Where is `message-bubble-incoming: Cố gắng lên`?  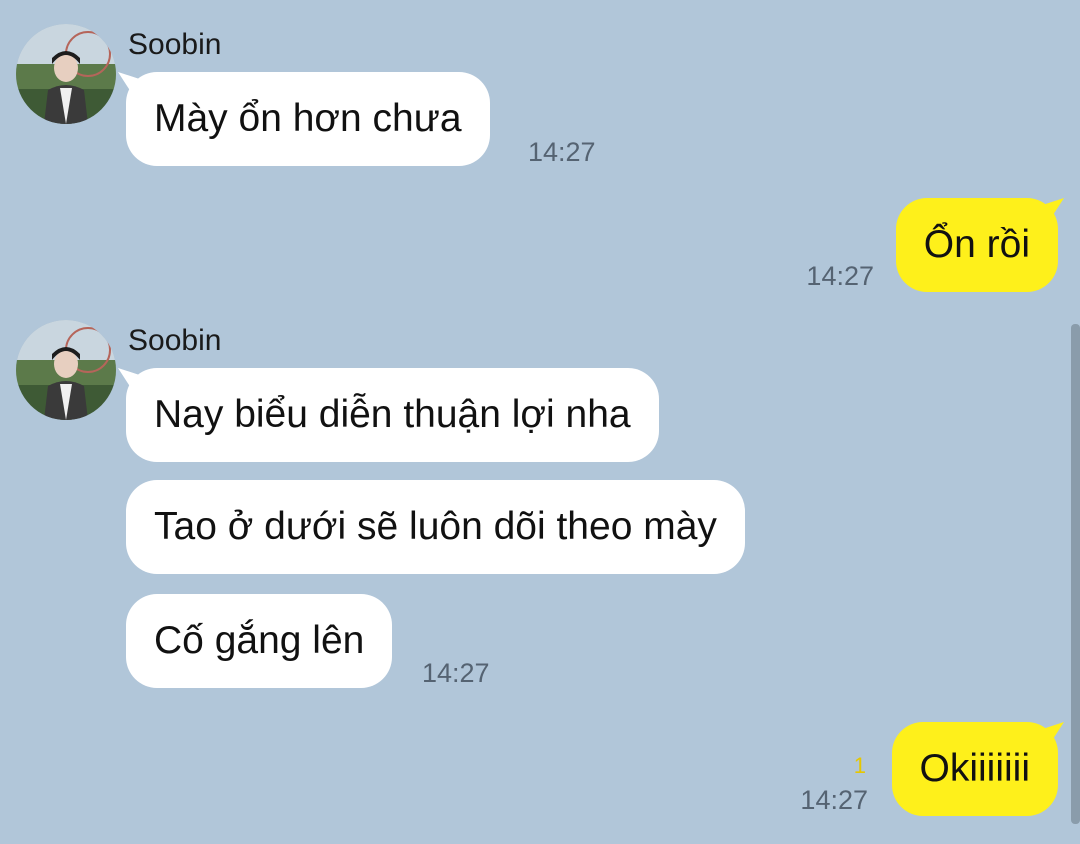 message-bubble-incoming: Cố gắng lên is located at coordinates (259, 641).